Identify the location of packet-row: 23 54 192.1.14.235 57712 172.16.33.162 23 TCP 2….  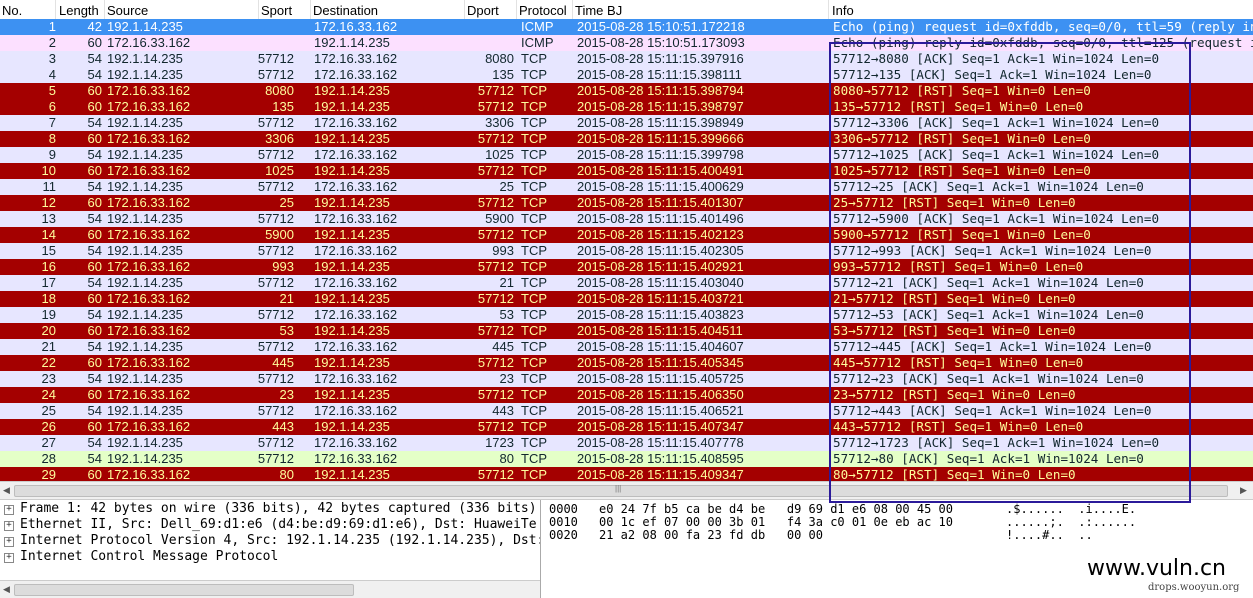
(626, 379).